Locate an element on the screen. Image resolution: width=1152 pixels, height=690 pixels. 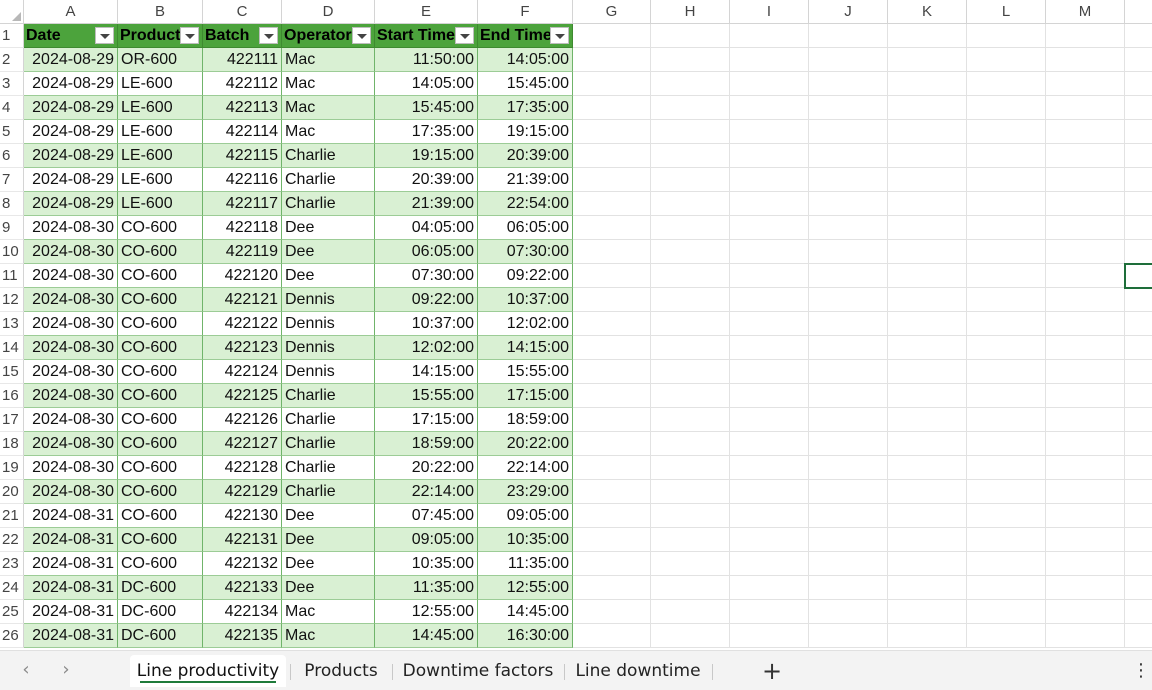
table-cell: 06:05:00 is located at coordinates (525, 228).